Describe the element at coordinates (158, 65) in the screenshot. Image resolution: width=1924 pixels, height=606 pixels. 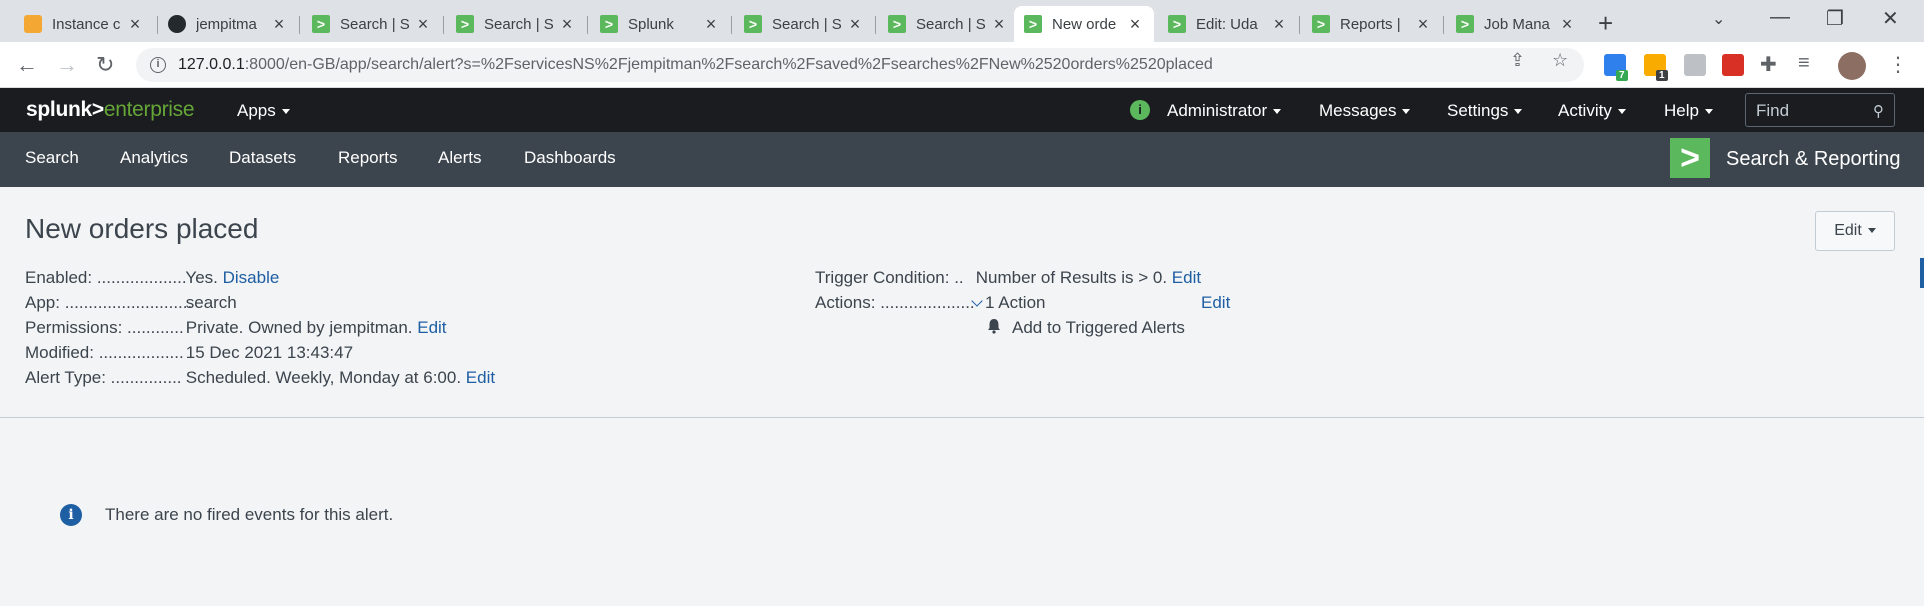
I see `site-info-icon: i` at that location.